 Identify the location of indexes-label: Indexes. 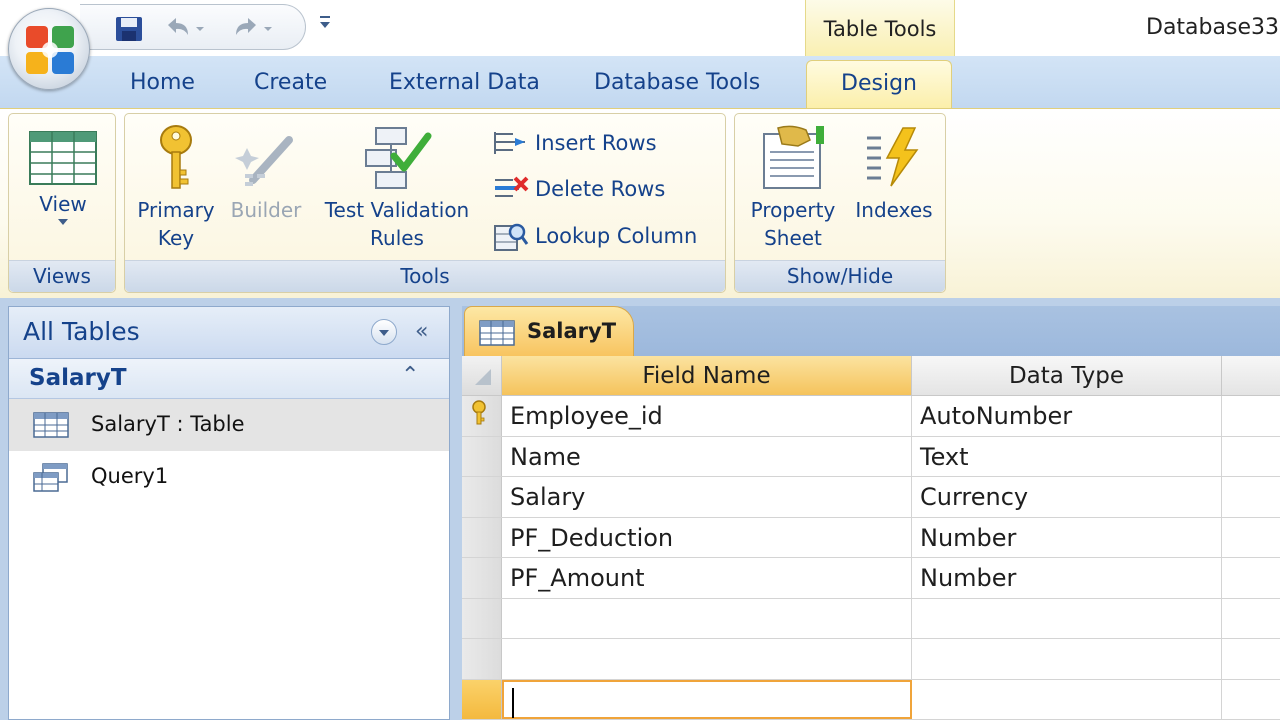
(894, 210).